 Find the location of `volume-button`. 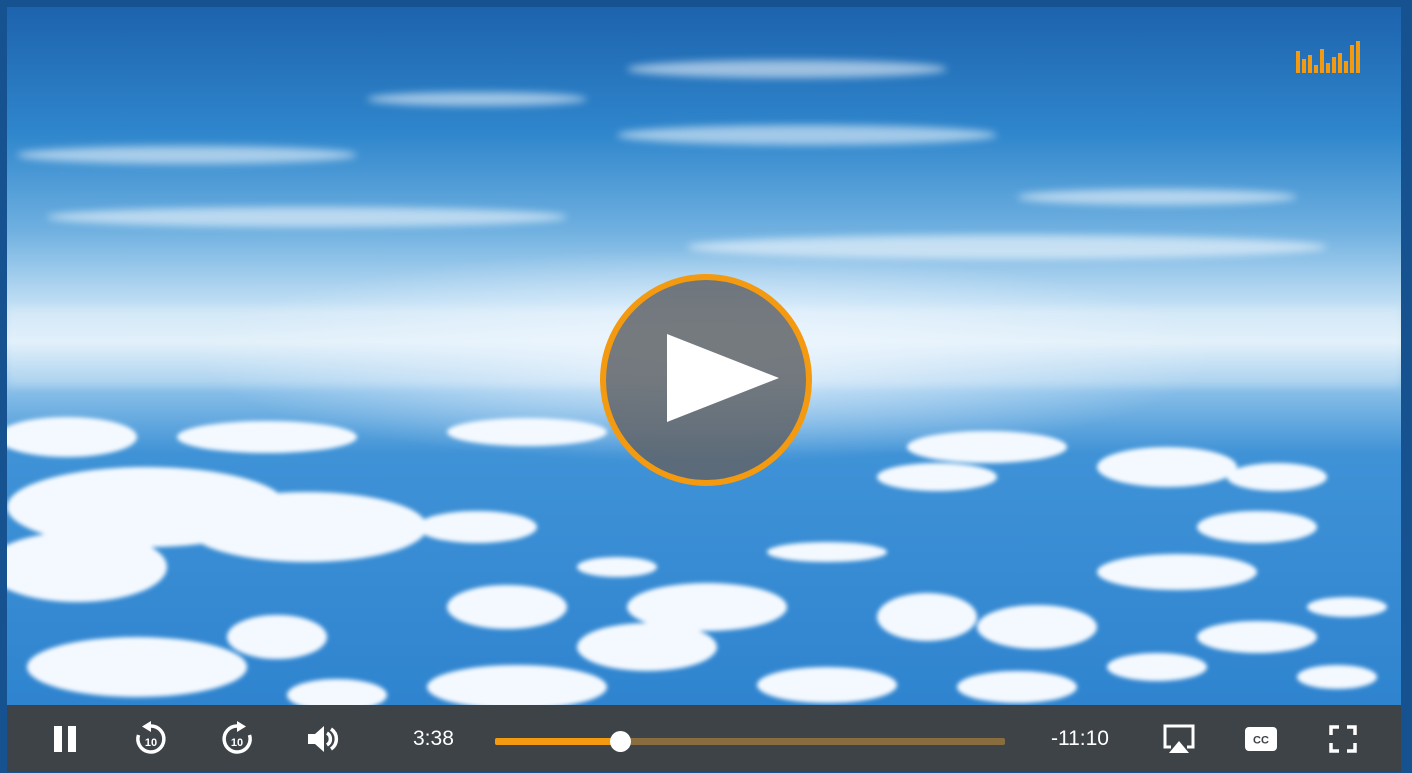

volume-button is located at coordinates (324, 738).